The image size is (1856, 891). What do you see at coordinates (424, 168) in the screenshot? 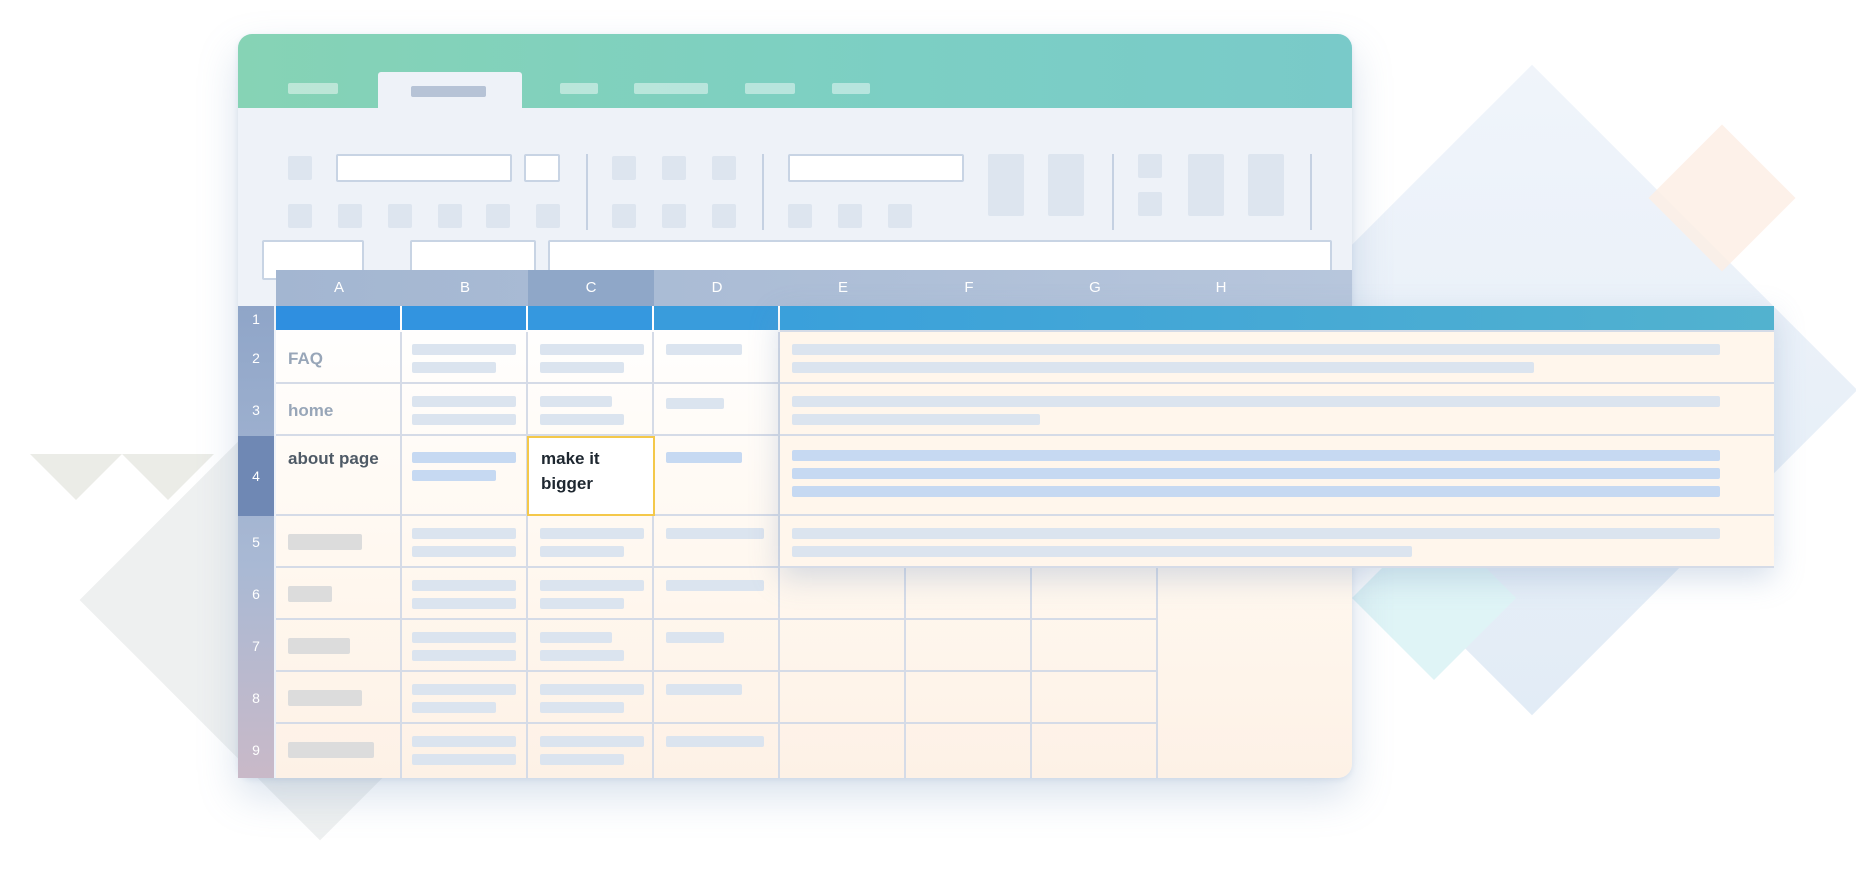
I see `font-name-field` at bounding box center [424, 168].